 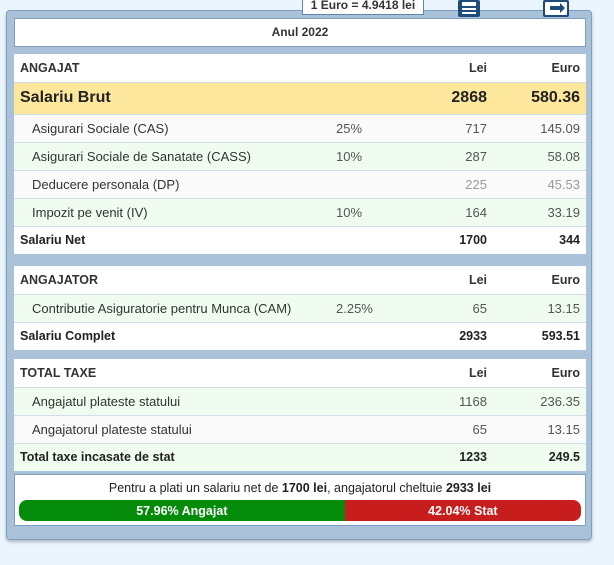 I want to click on row-label: Asigurari Sociale de Sanatate (CASS), so click(x=172, y=155).